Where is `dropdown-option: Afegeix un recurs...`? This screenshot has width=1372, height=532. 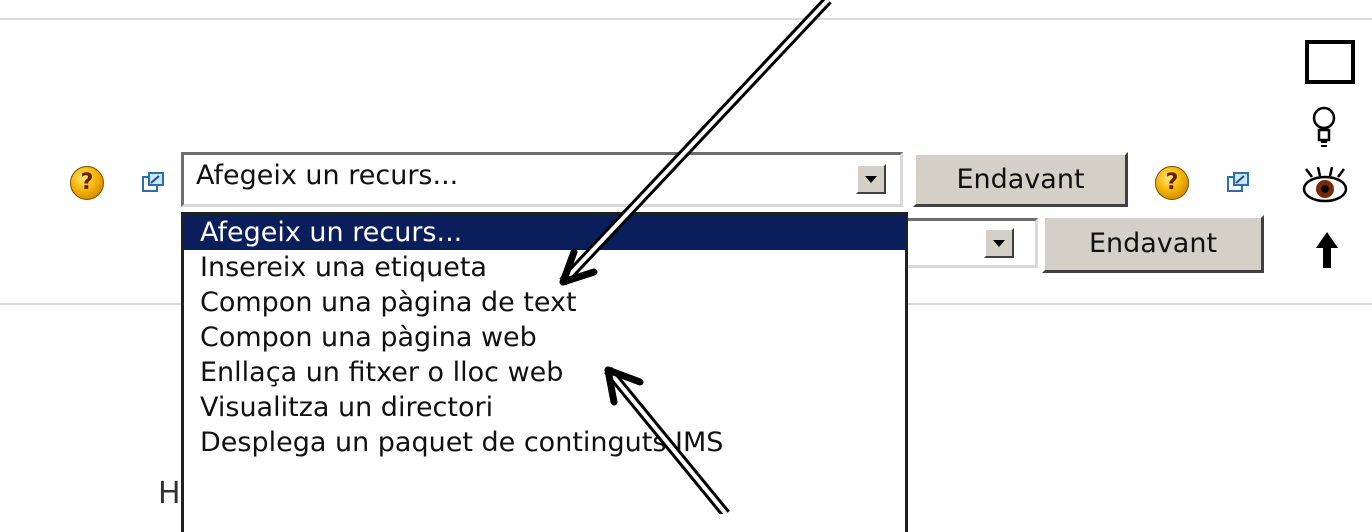
dropdown-option: Afegeix un recurs... is located at coordinates (544, 232).